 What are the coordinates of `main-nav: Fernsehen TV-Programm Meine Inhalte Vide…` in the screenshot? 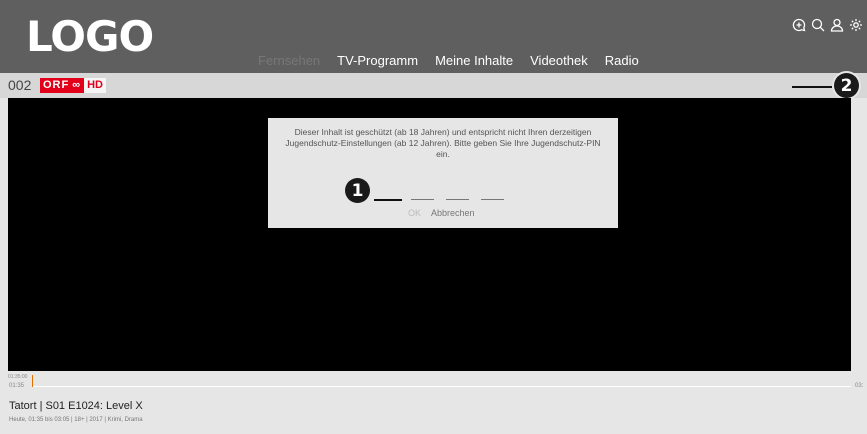 It's located at (448, 62).